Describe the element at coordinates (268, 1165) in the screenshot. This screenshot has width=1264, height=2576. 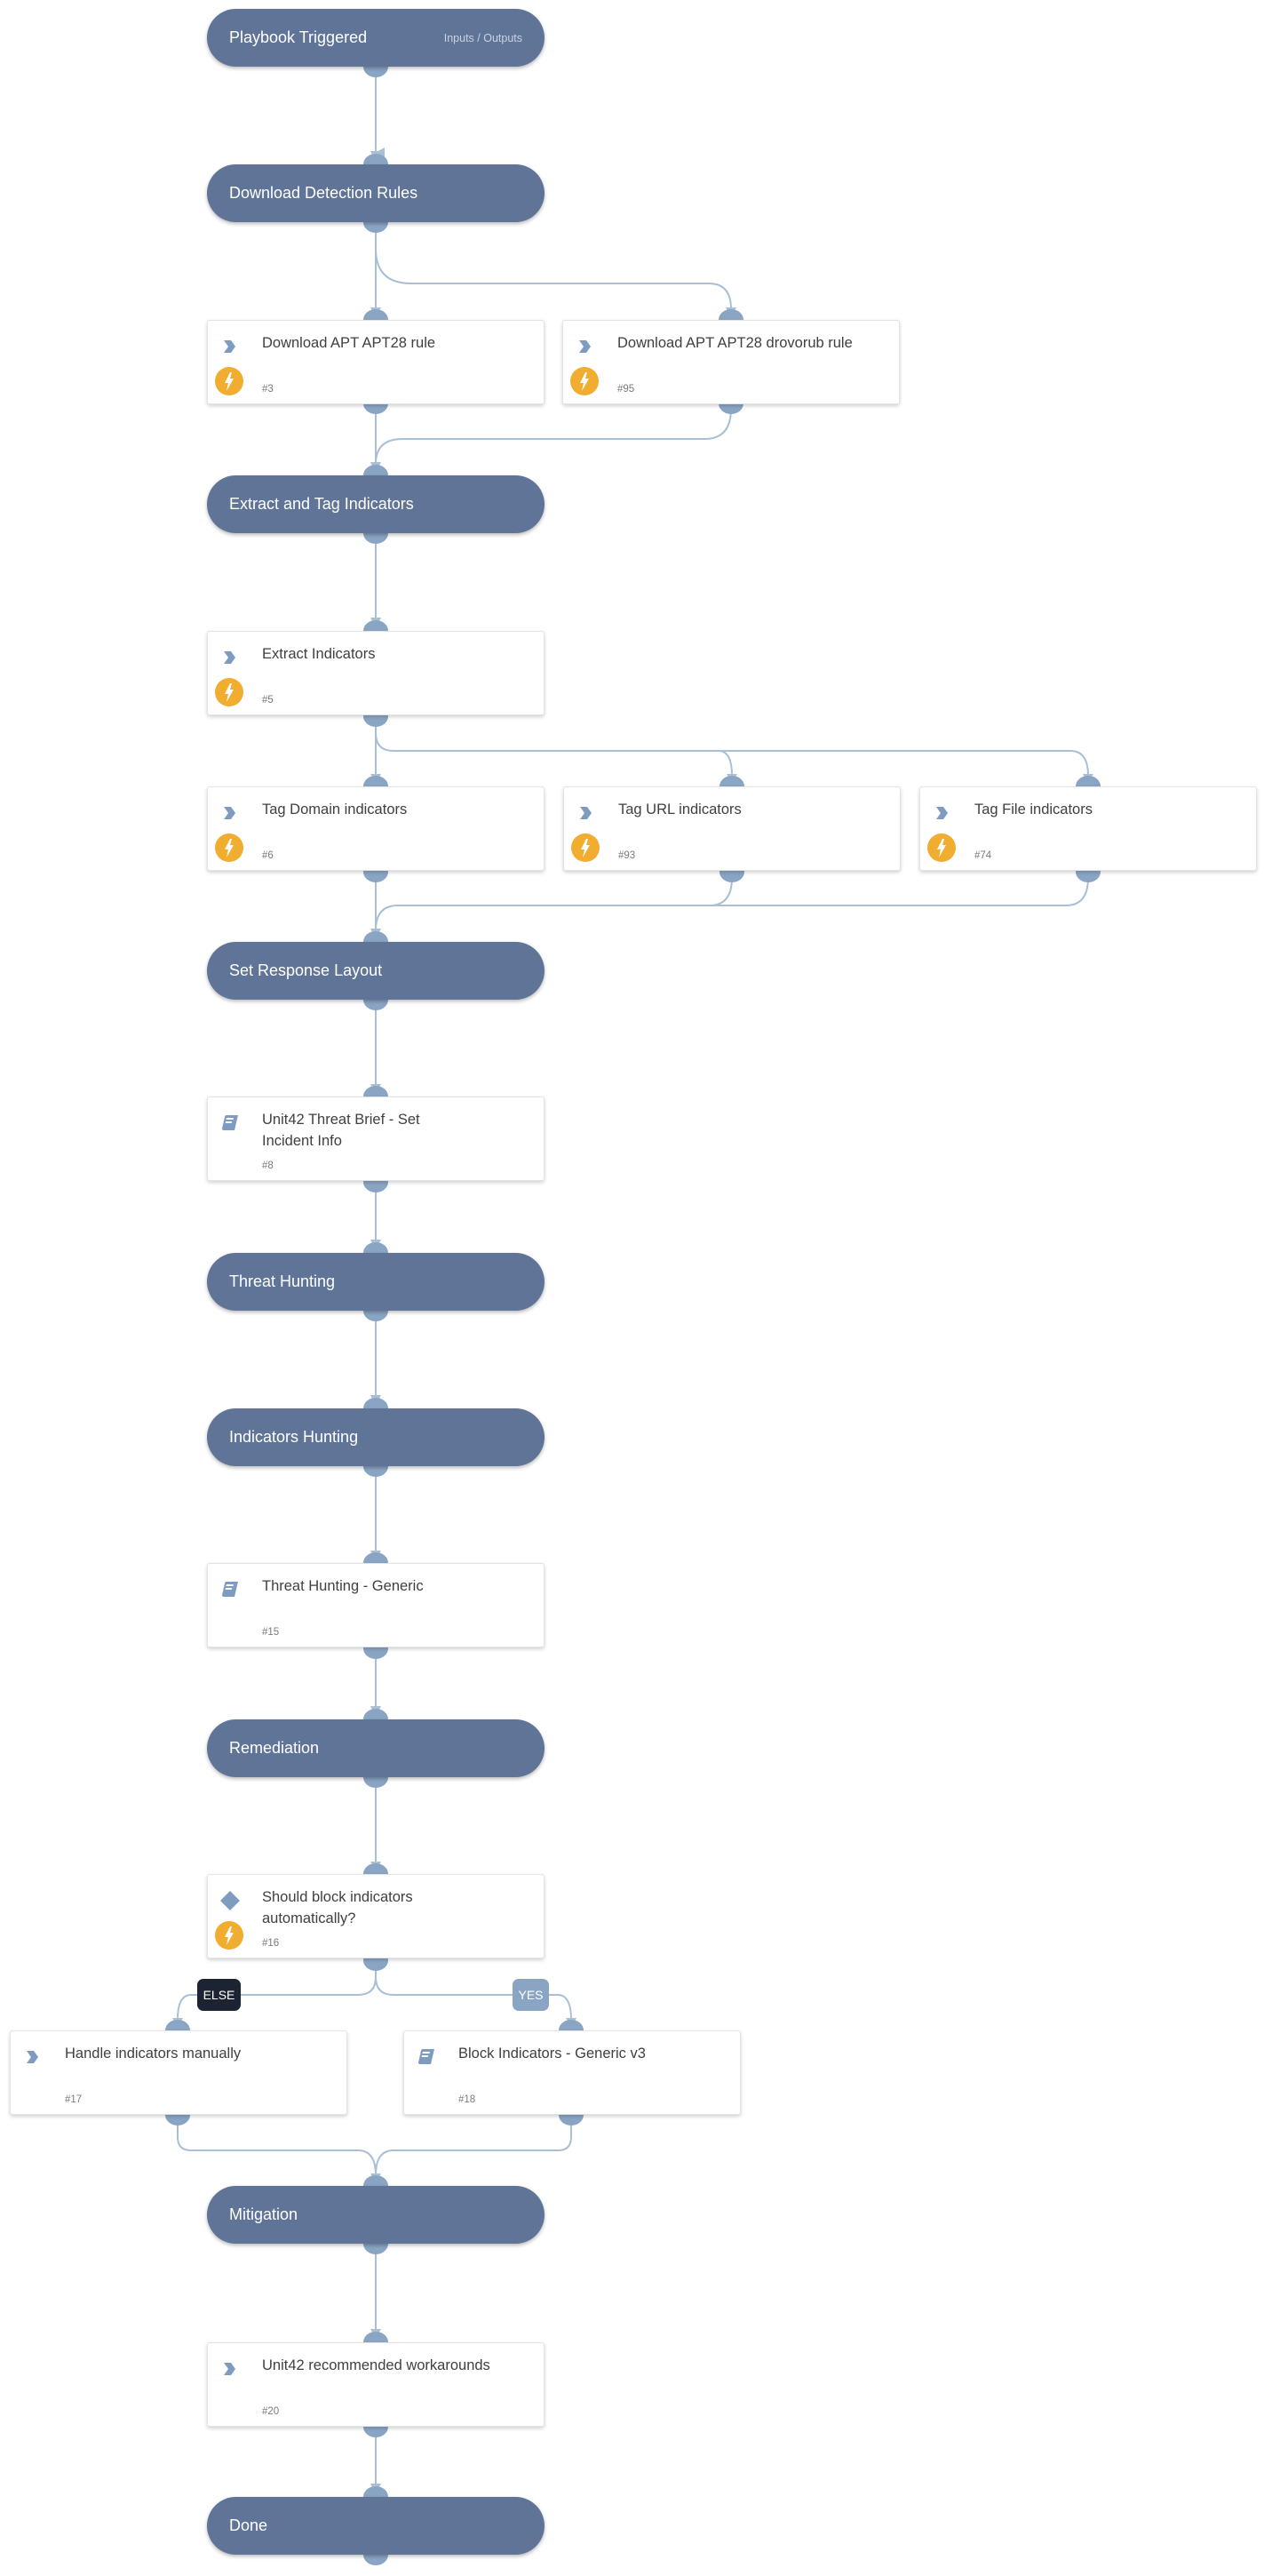
I see `task-id: #8` at that location.